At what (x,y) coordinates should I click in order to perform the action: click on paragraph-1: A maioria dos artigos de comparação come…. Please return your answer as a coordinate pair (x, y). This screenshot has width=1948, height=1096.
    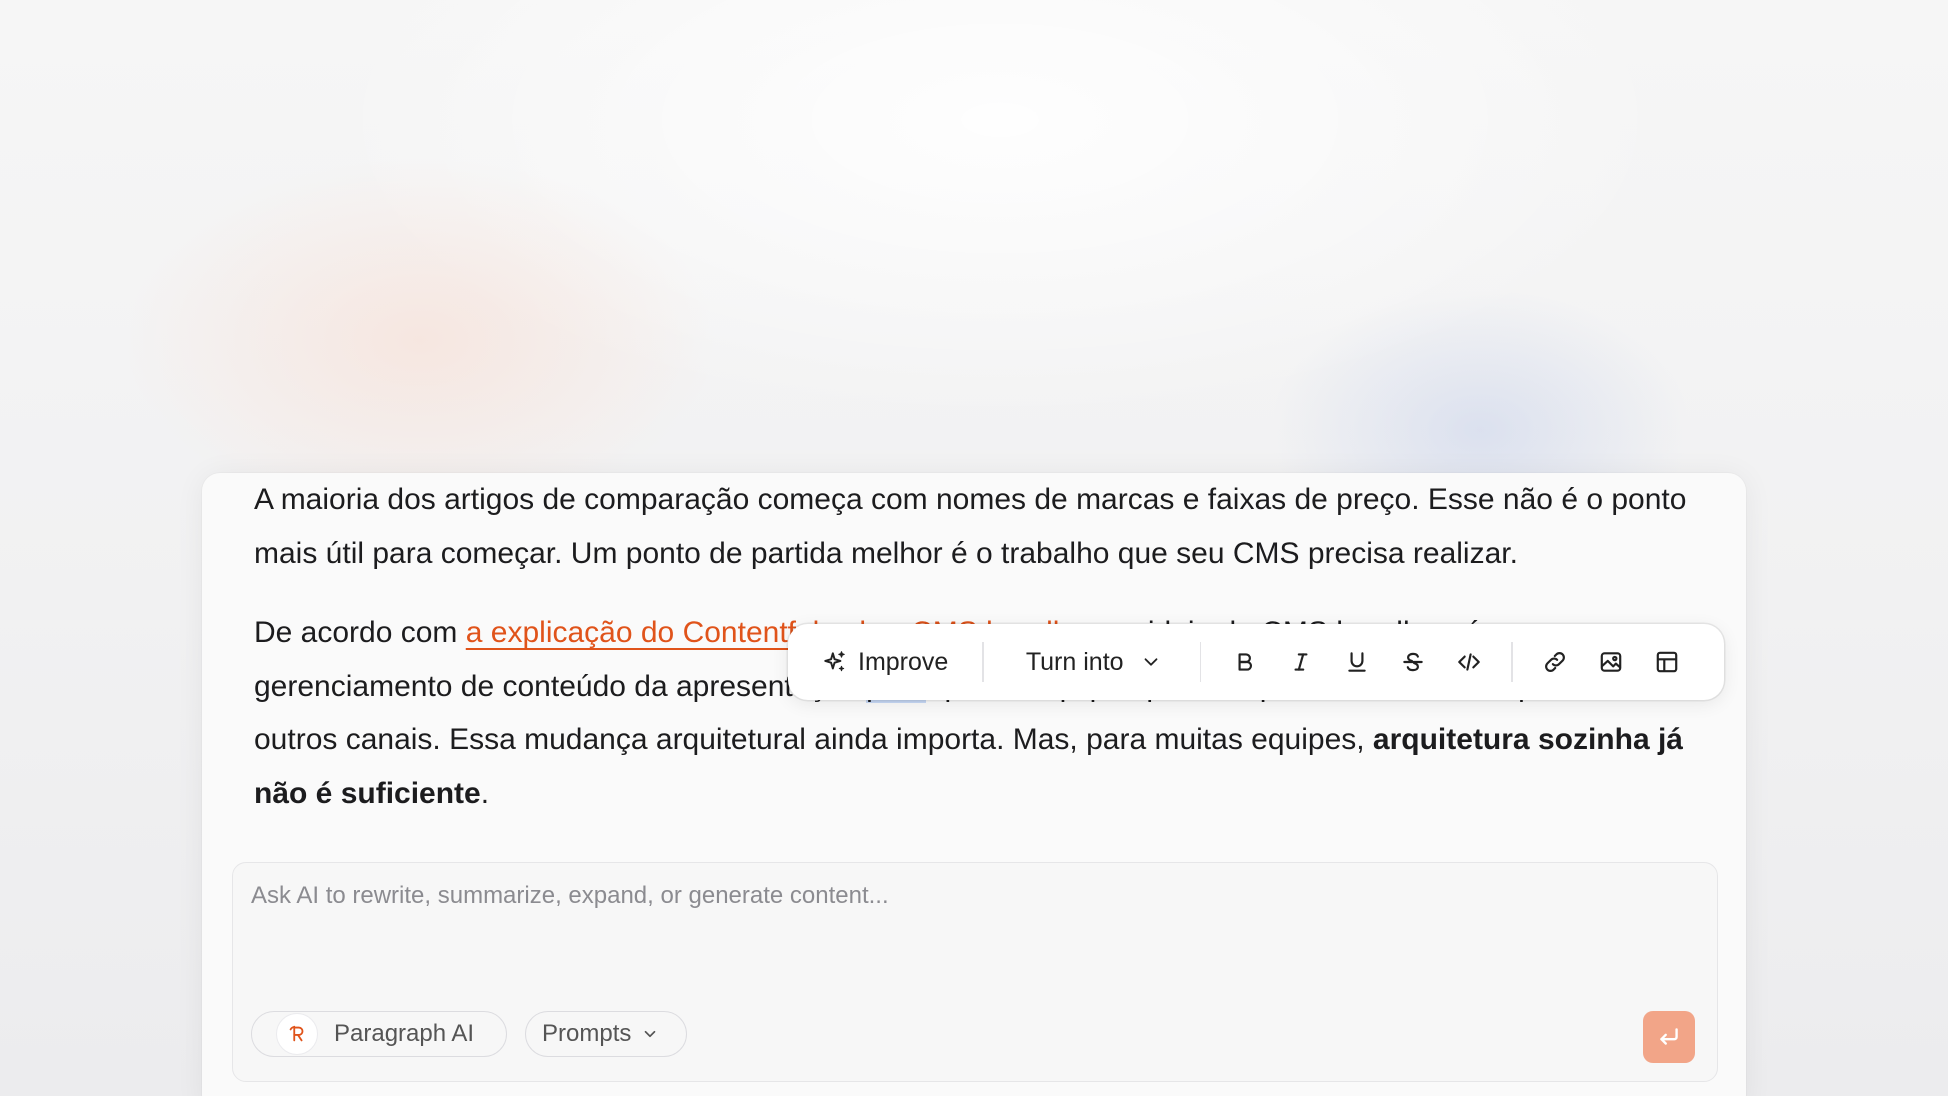
    Looking at the image, I should click on (984, 526).